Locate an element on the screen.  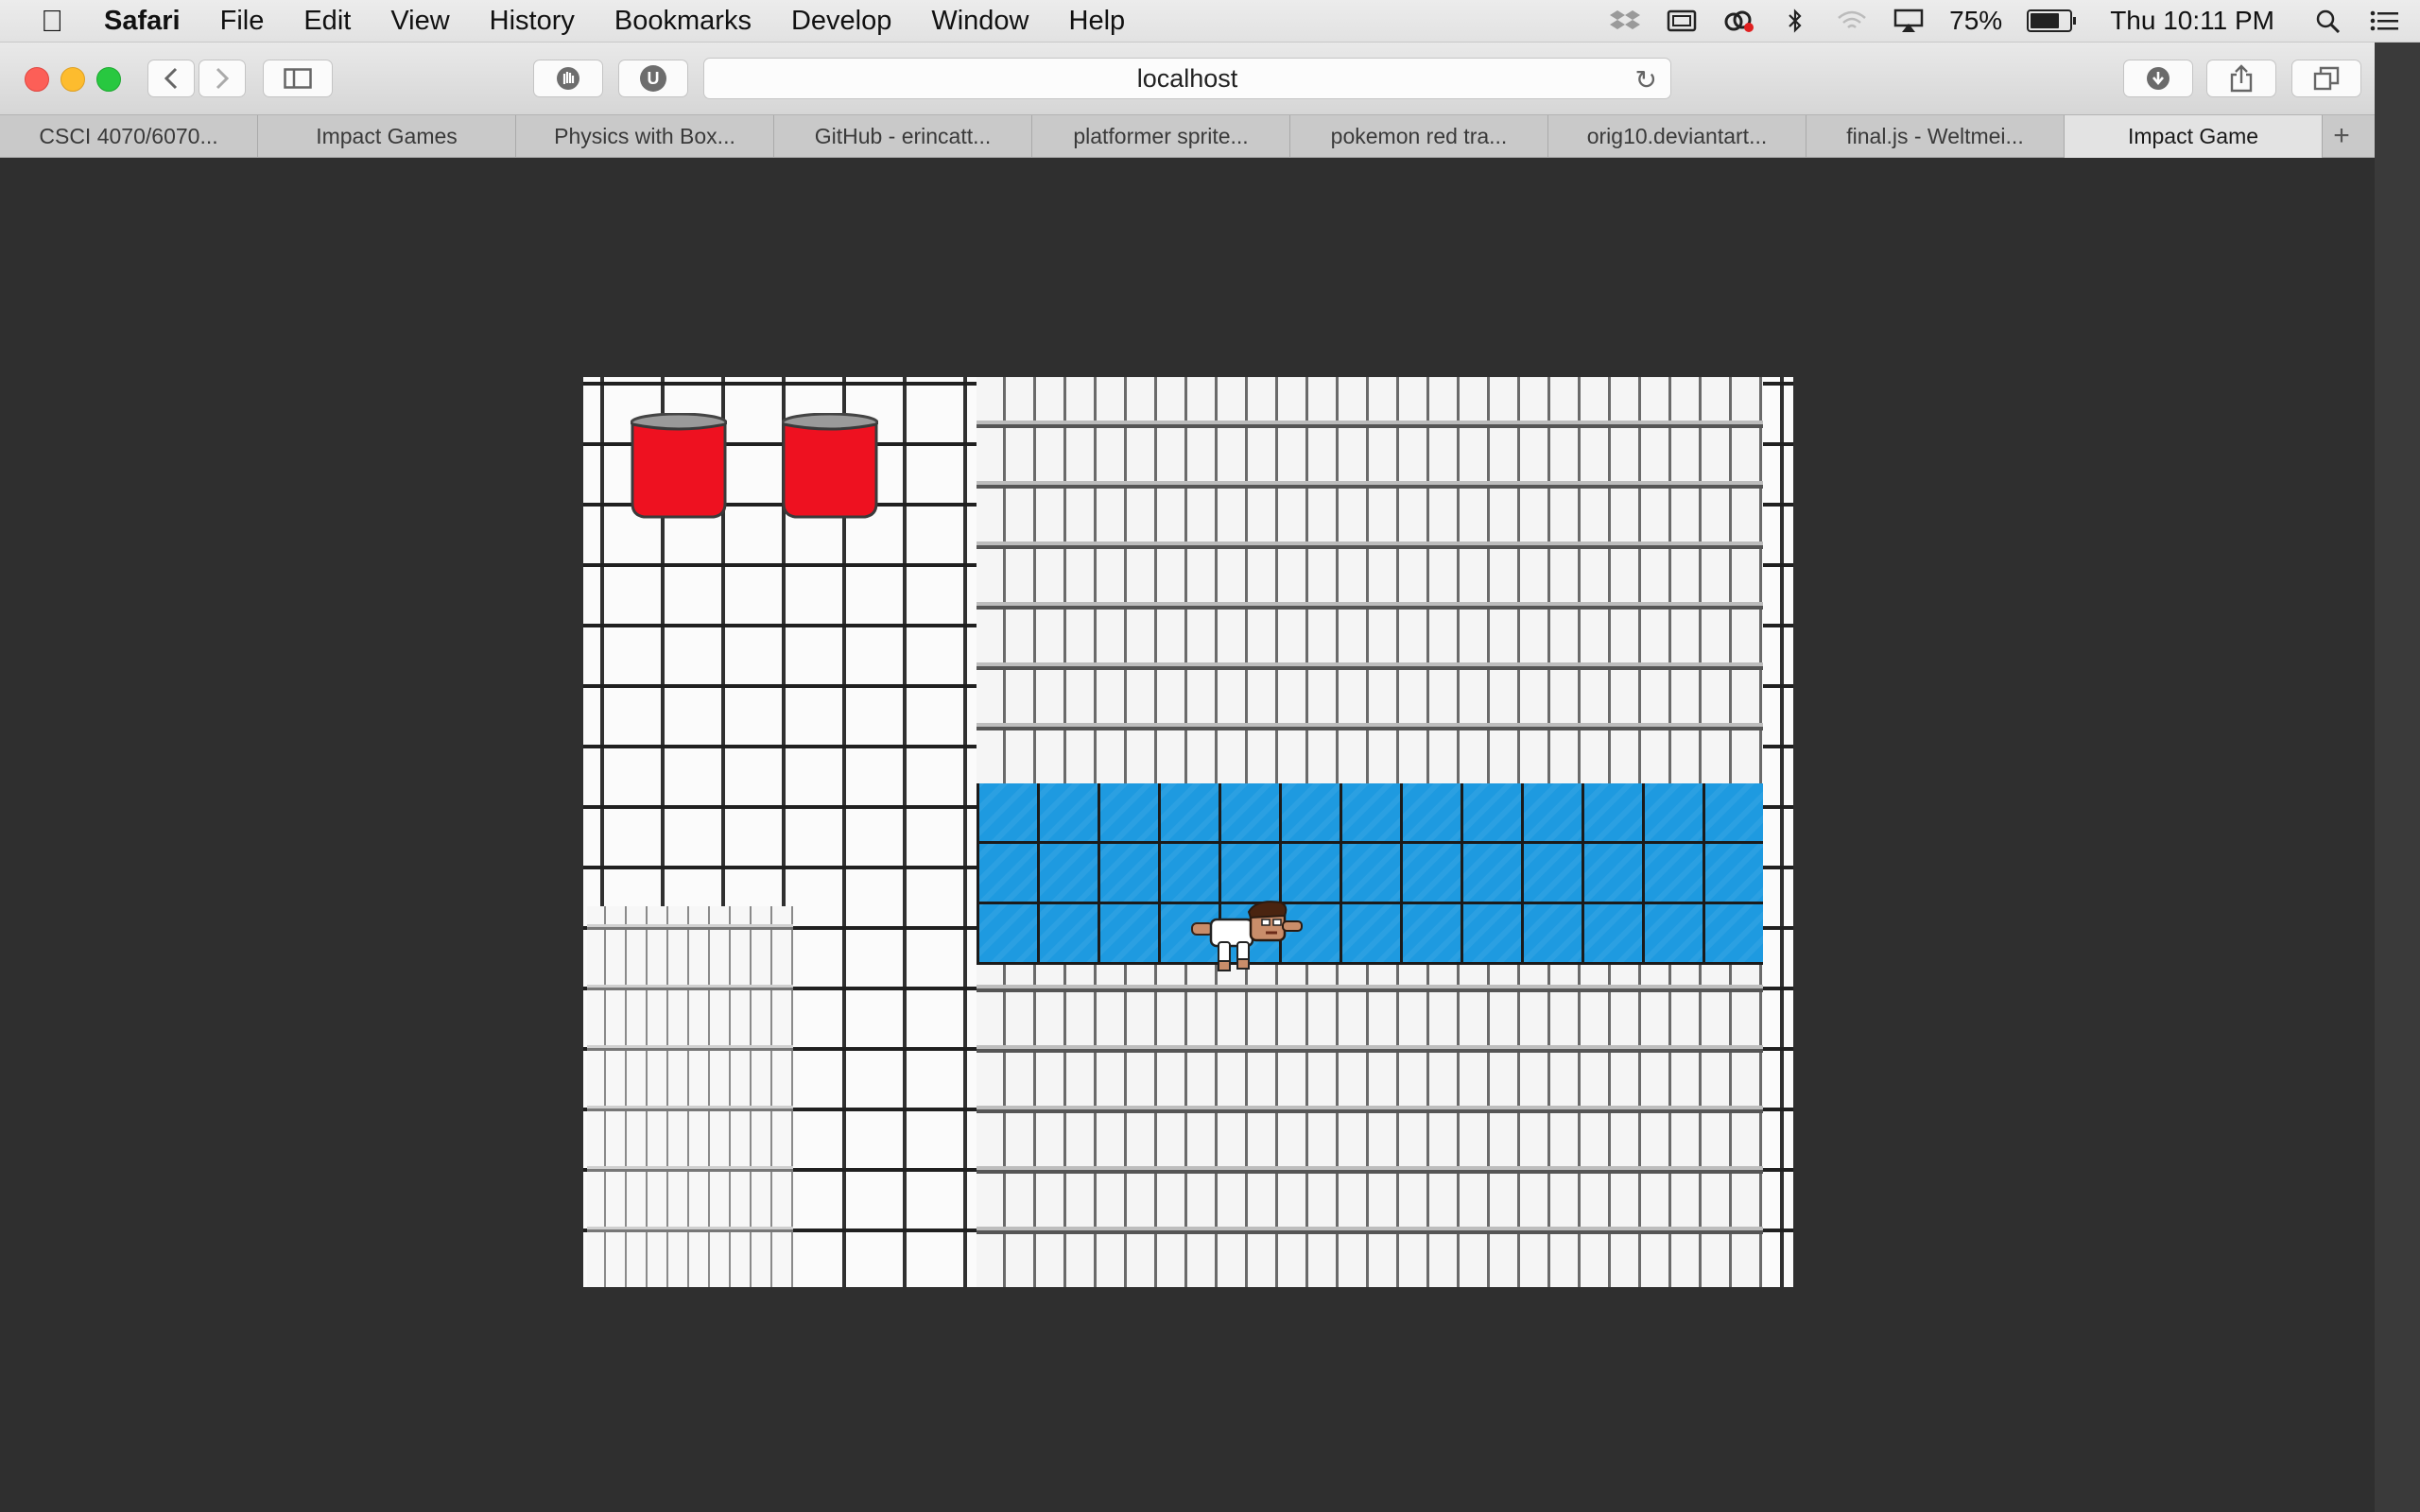
tabs-overview-icon is located at coordinates (2326, 78).